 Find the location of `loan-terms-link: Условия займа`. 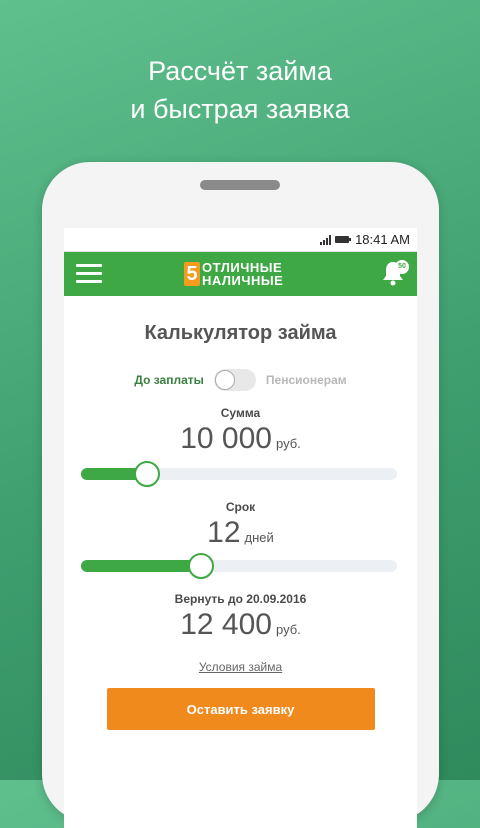

loan-terms-link: Условия займа is located at coordinates (240, 667).